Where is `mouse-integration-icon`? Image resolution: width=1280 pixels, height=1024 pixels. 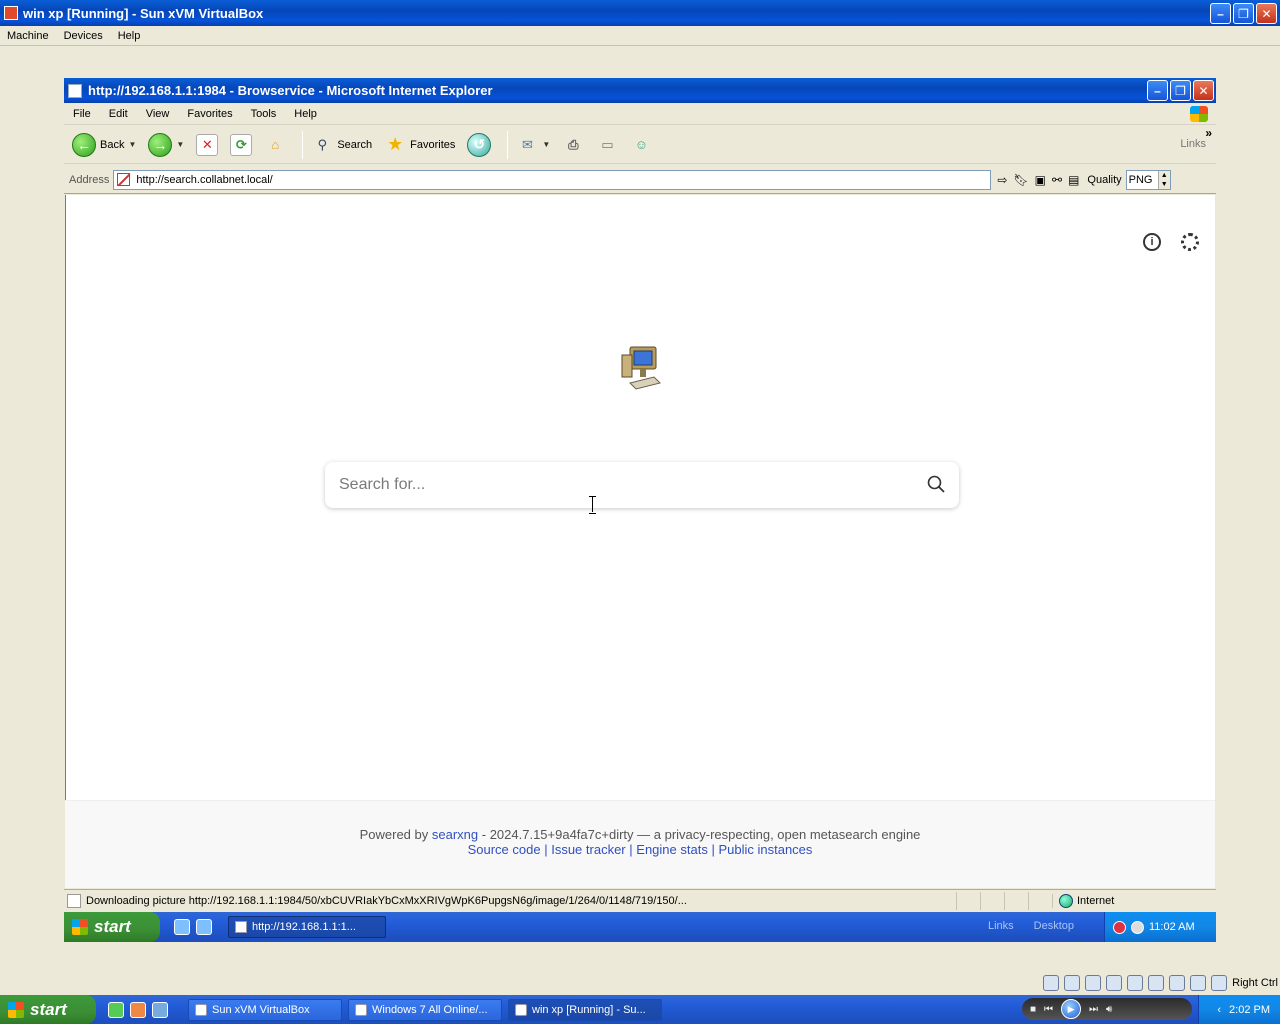
mouse-integration-icon is located at coordinates (1198, 983).